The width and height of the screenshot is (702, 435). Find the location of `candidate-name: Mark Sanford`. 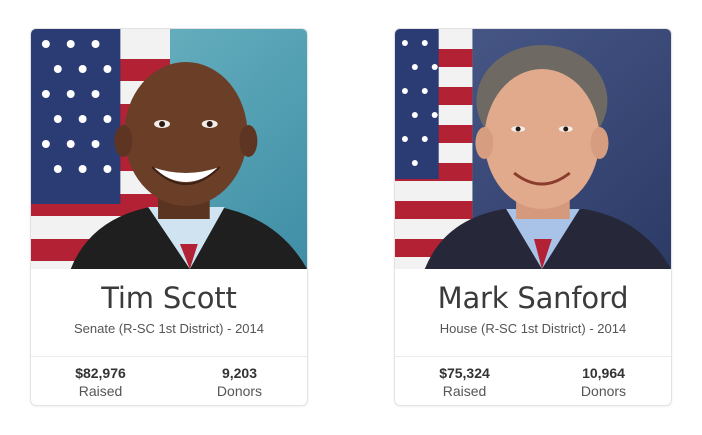

candidate-name: Mark Sanford is located at coordinates (533, 298).